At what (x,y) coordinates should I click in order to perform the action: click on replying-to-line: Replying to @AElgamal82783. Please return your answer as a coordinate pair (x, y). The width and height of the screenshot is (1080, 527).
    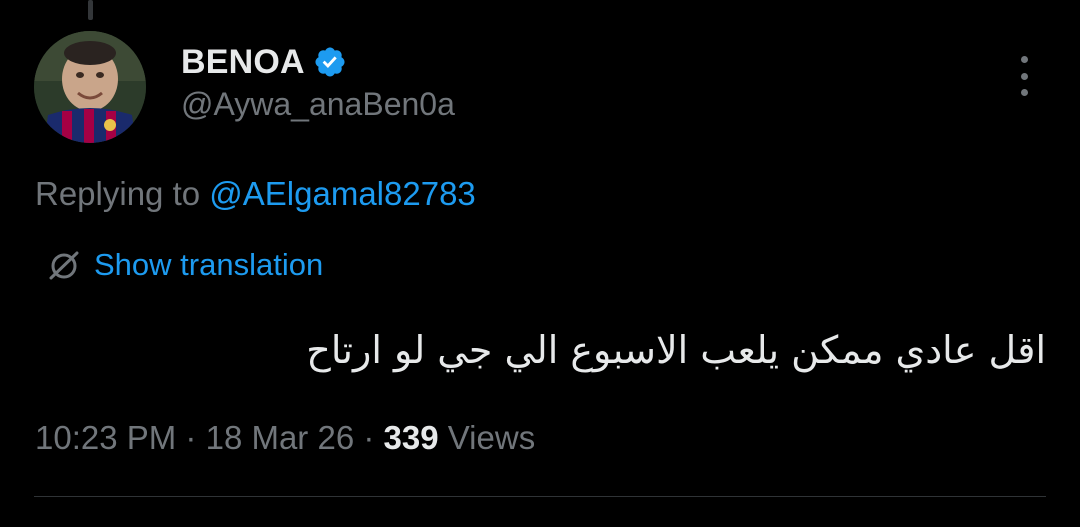
    Looking at the image, I should click on (255, 194).